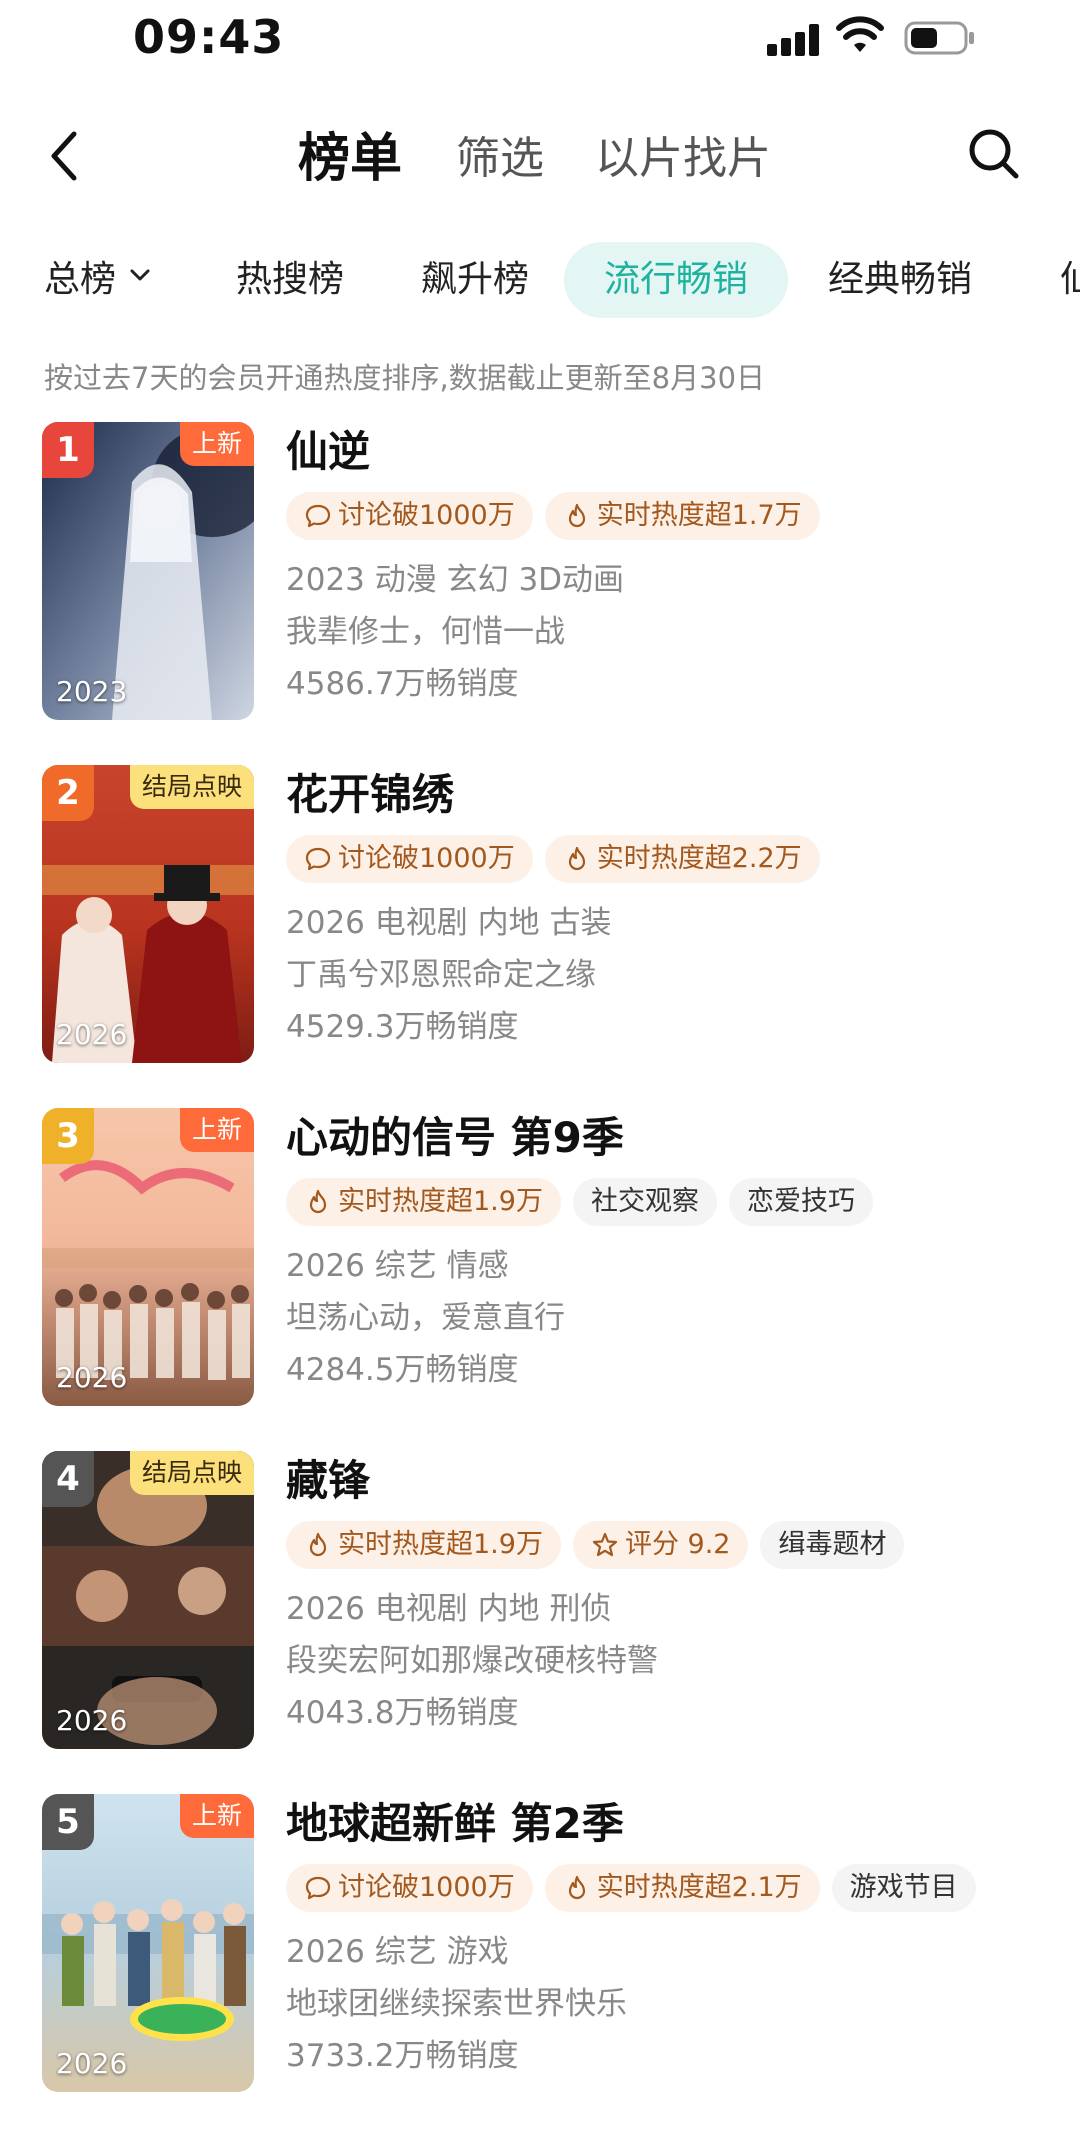 The width and height of the screenshot is (1080, 2132). What do you see at coordinates (64, 156) in the screenshot?
I see `back-arrow-icon` at bounding box center [64, 156].